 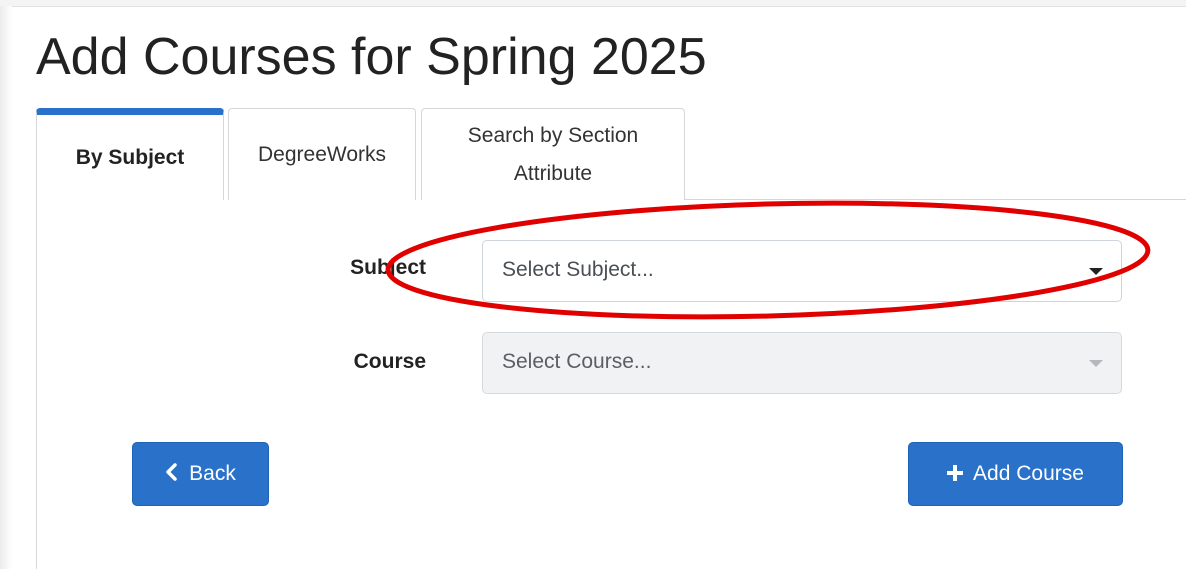 I want to click on top-border, so click(x=593, y=3).